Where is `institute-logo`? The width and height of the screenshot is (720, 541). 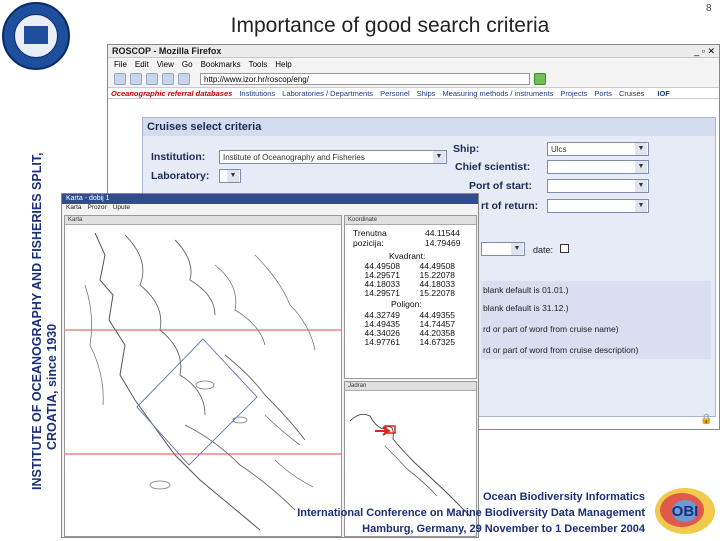 institute-logo is located at coordinates (36, 36).